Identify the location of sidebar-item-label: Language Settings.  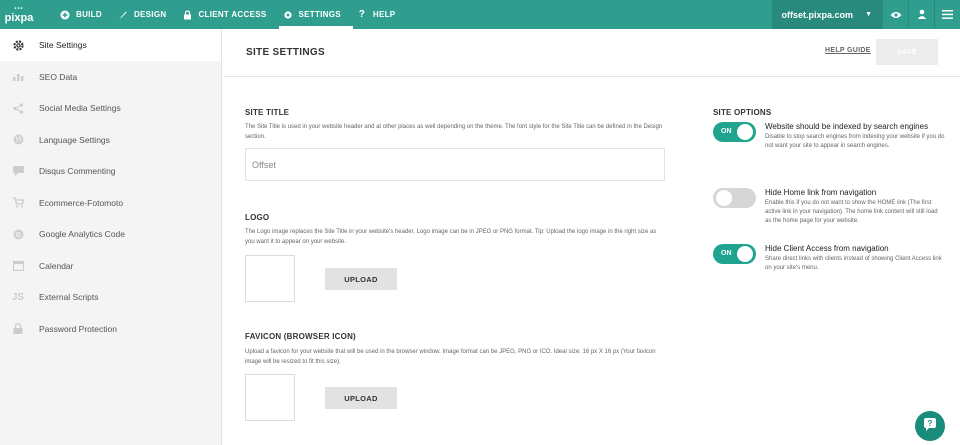
(74, 139).